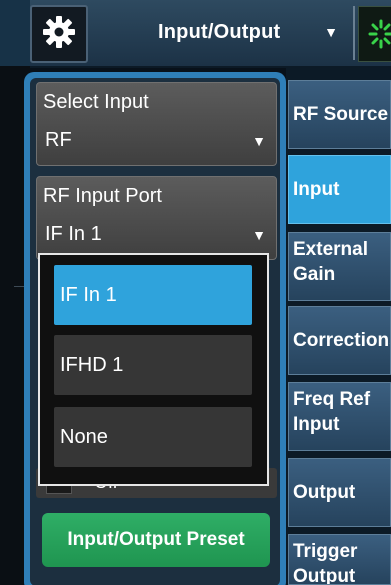 Image resolution: width=391 pixels, height=585 pixels. What do you see at coordinates (156, 124) in the screenshot?
I see `select-input-field: Select Input RF ▼` at bounding box center [156, 124].